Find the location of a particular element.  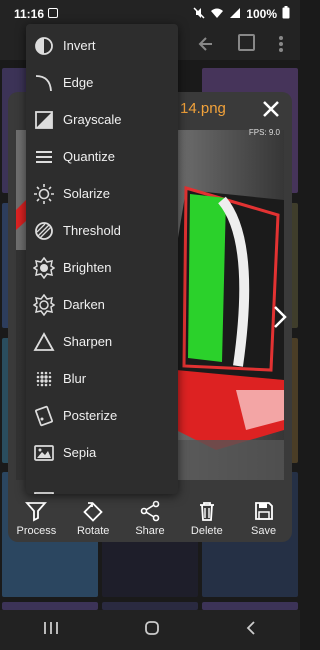

menu-item-darken: Darken is located at coordinates (102, 304).